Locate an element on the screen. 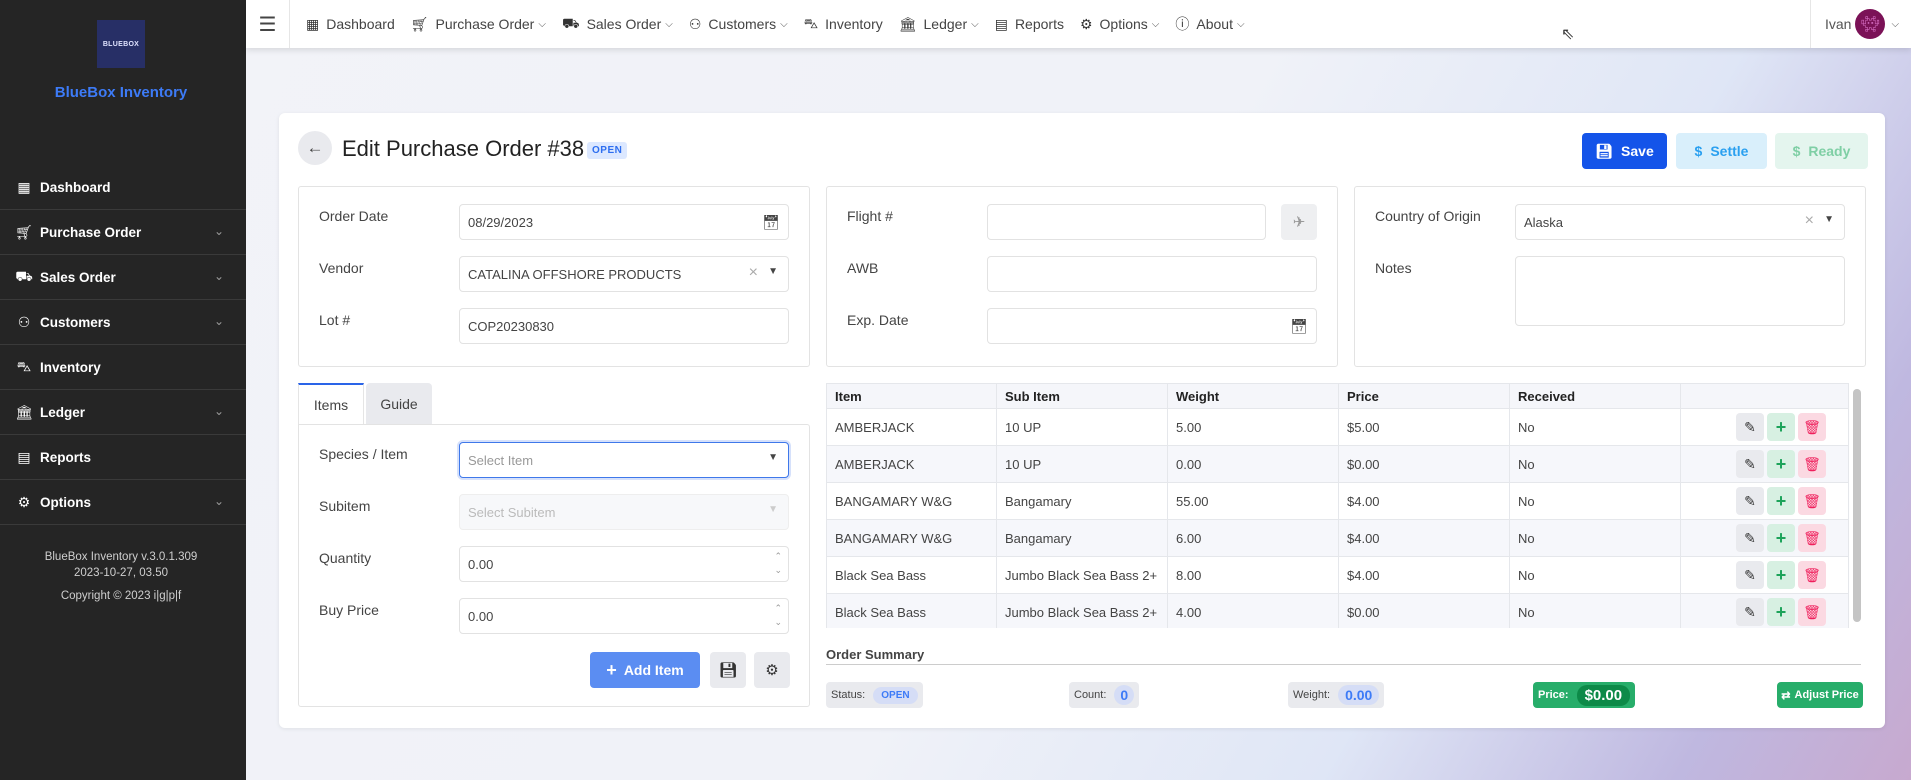 This screenshot has width=1911, height=780. vendor-select: CATALINA OFFSHORE PRODUCTS × ▼ is located at coordinates (624, 274).